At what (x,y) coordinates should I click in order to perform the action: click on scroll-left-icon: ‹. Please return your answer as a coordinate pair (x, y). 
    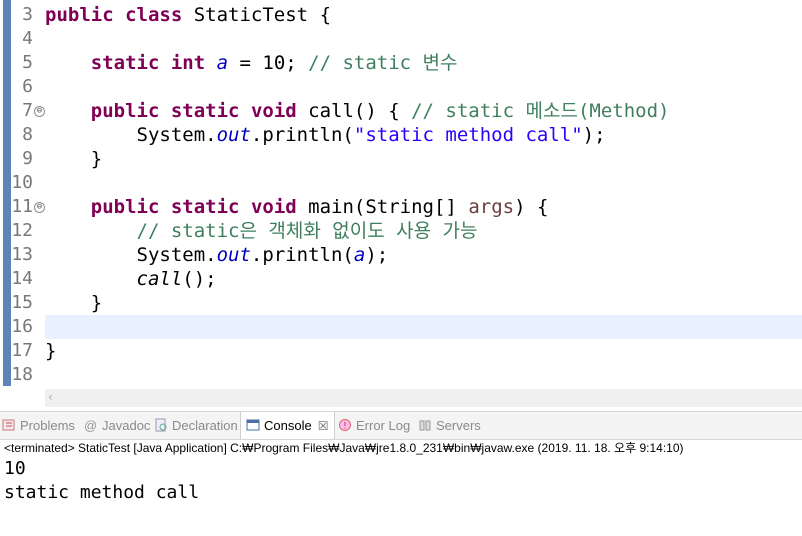
    Looking at the image, I should click on (50, 397).